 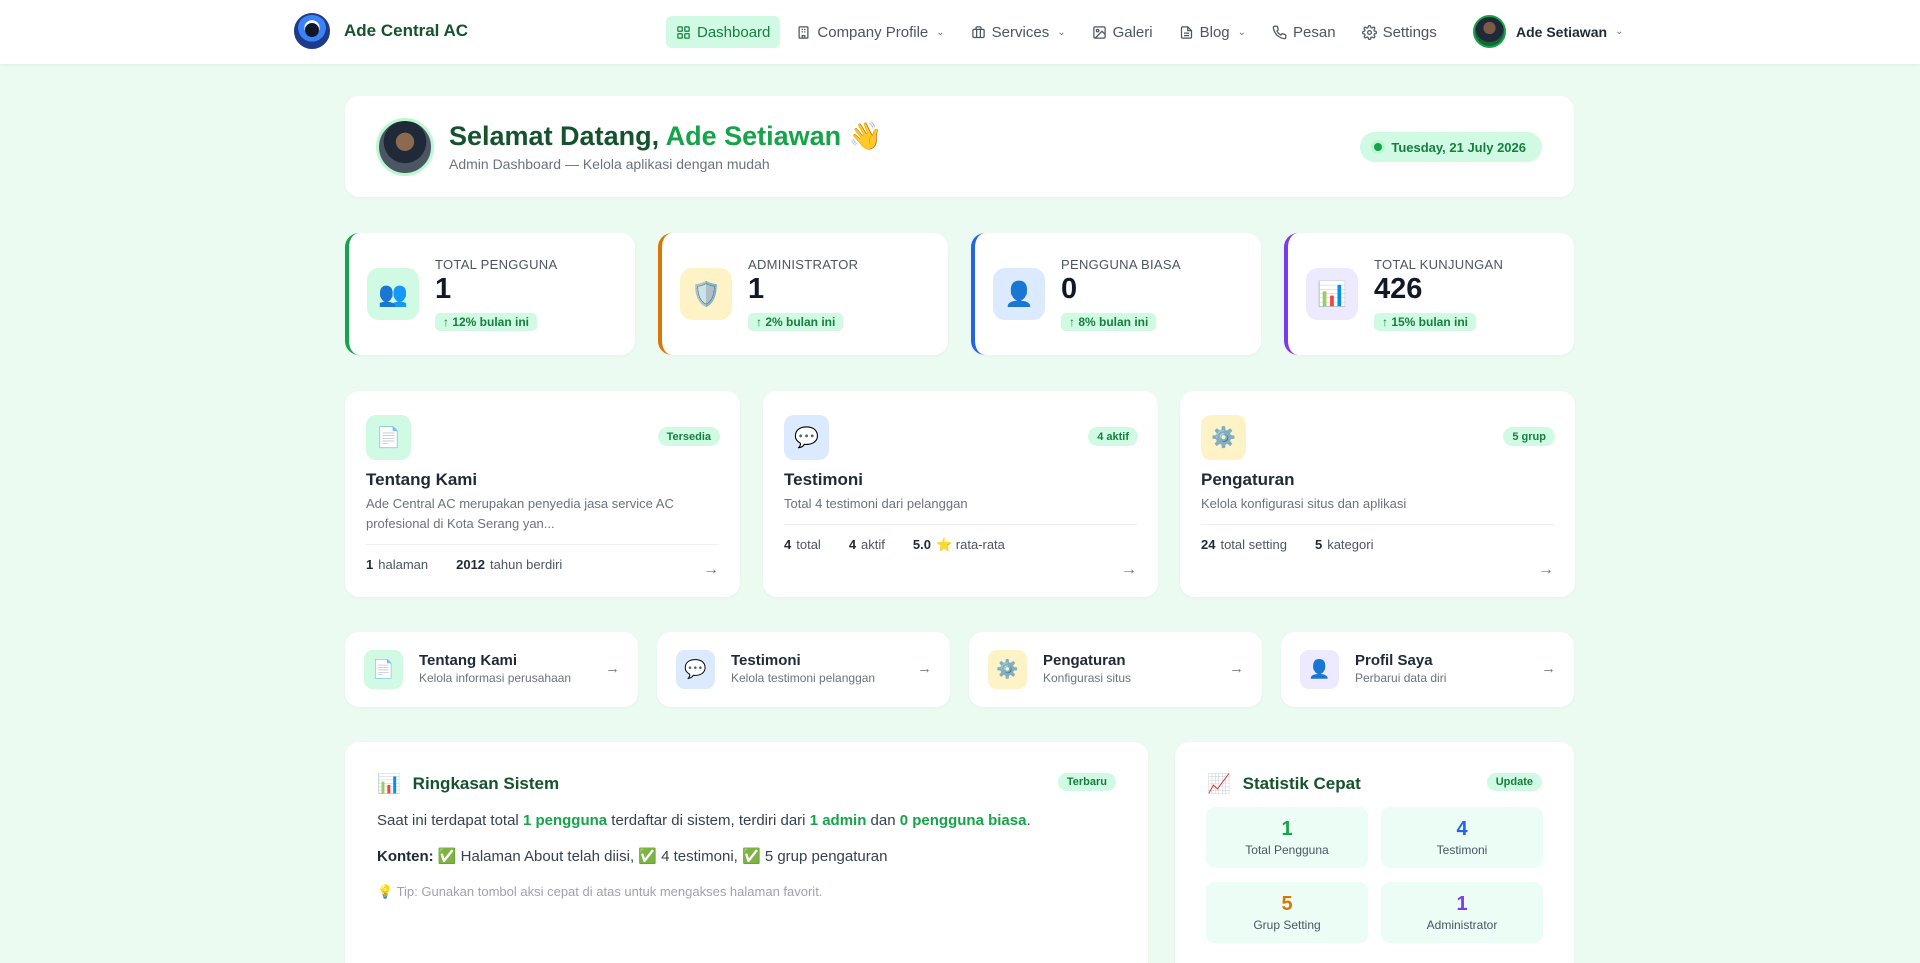 What do you see at coordinates (1344, 544) in the screenshot?
I see `meta-item: 5 kategori` at bounding box center [1344, 544].